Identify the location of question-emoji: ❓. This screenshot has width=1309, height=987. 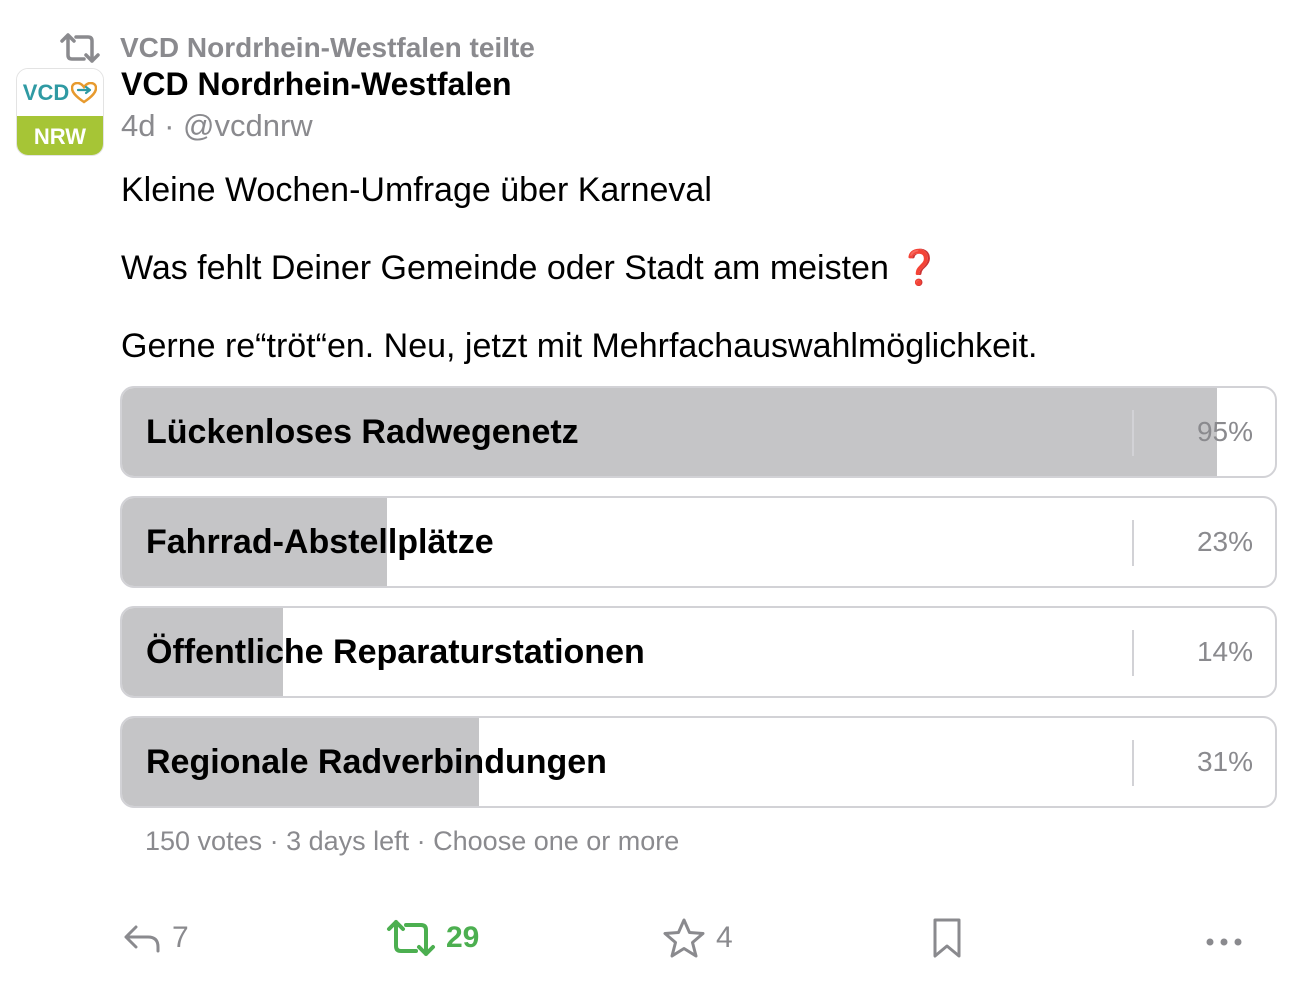
(919, 268).